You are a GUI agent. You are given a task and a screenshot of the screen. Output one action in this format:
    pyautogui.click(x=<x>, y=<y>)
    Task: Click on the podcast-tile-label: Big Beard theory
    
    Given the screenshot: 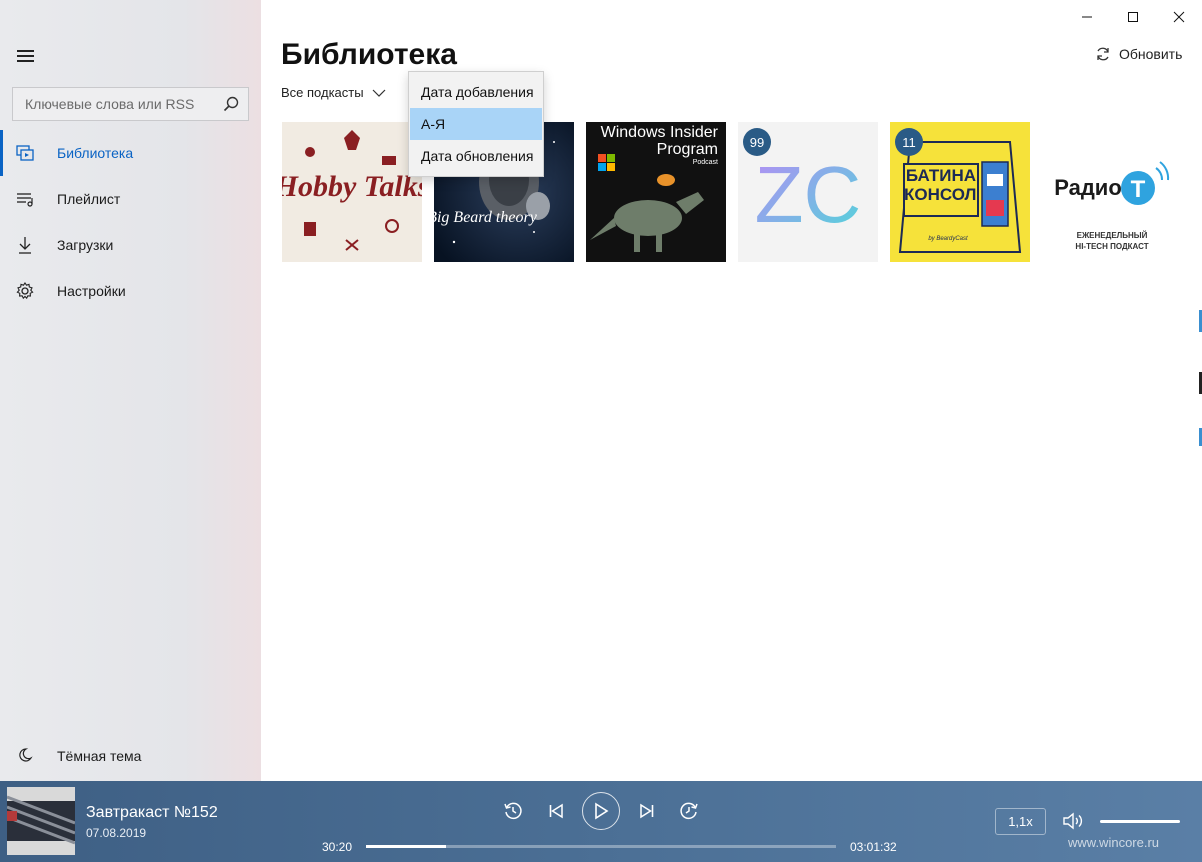 What is the action you would take?
    pyautogui.click(x=486, y=217)
    